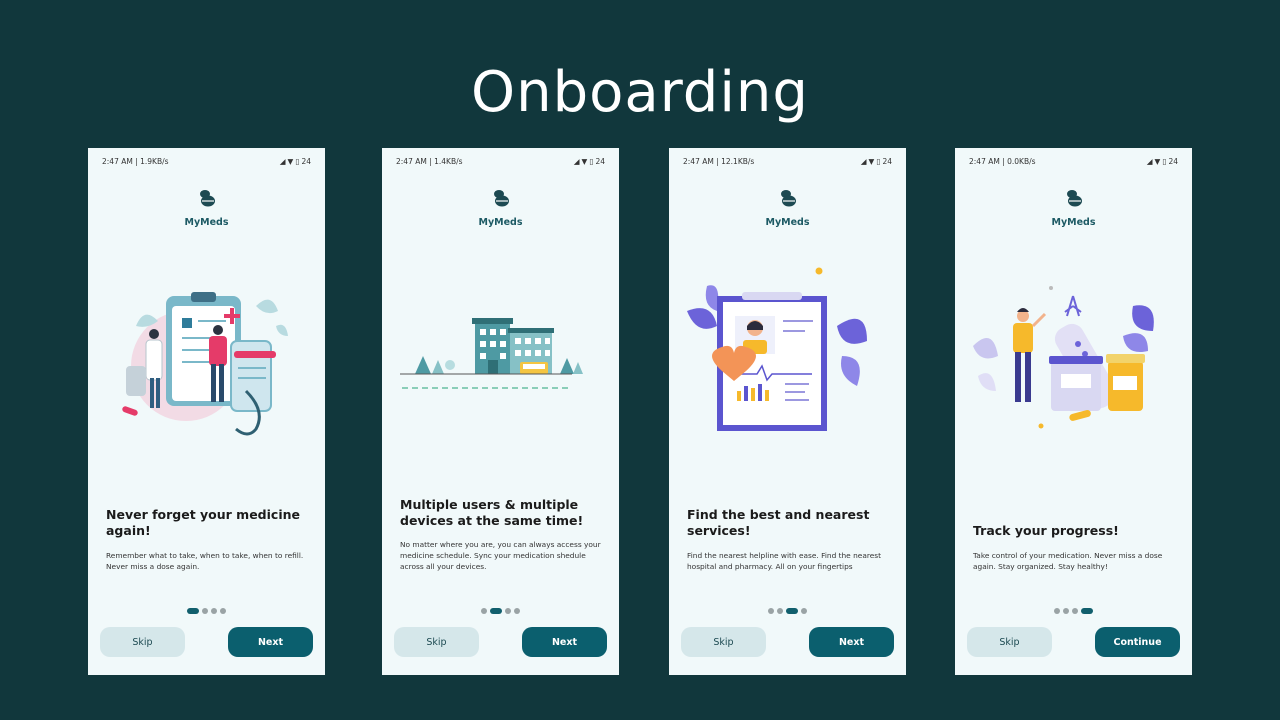  I want to click on status-time: 2:47 AM | 0.0KB/s, so click(1002, 161).